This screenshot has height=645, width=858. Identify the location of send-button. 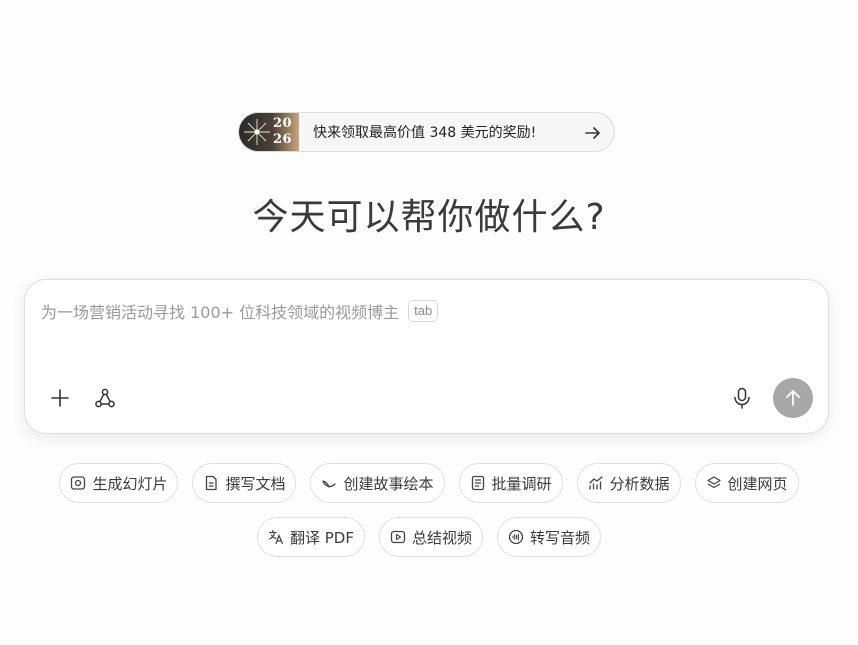
(793, 398).